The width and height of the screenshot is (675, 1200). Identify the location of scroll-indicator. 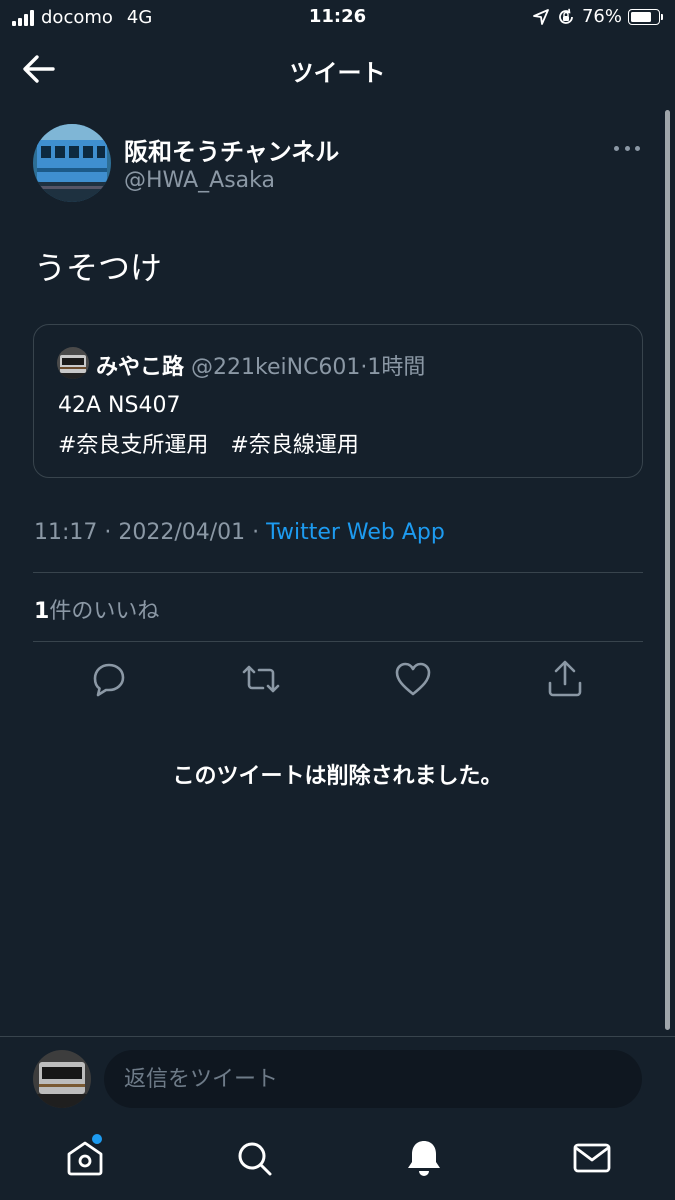
(667, 570).